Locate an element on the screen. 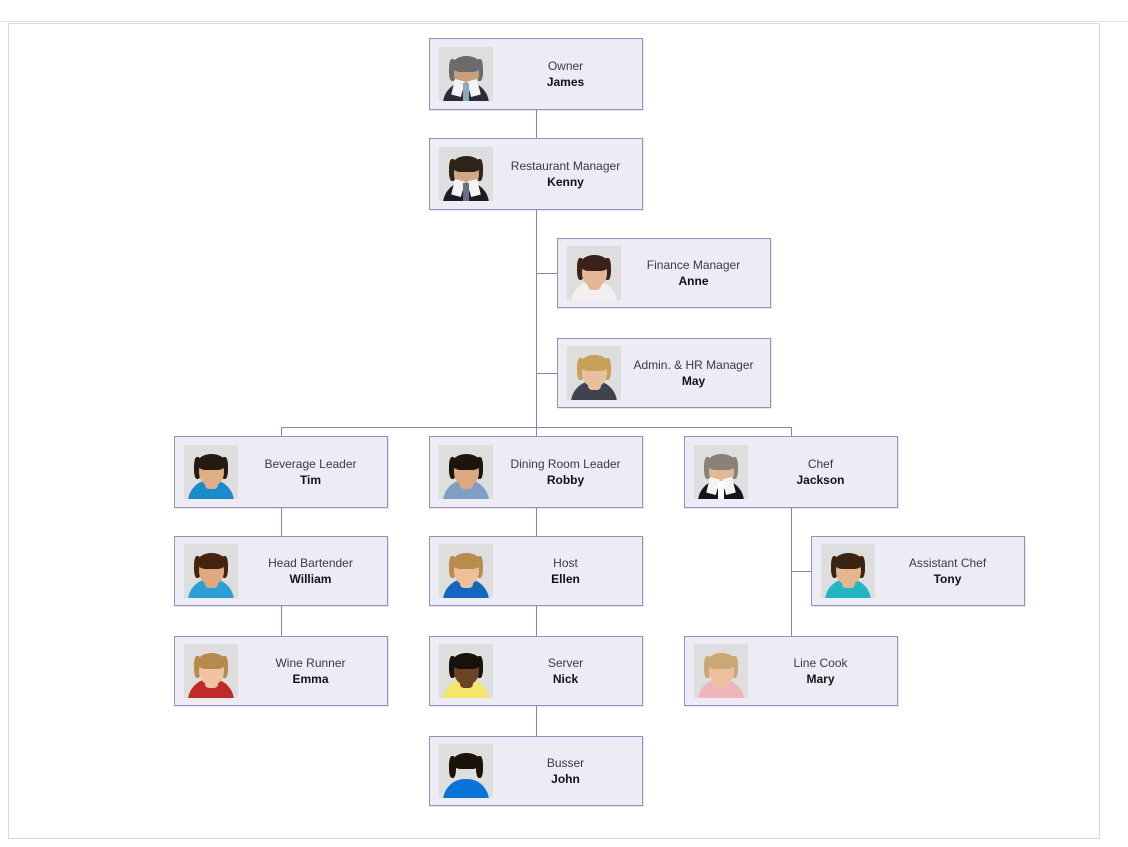  node-text: Head Bartender William is located at coordinates (312, 571).